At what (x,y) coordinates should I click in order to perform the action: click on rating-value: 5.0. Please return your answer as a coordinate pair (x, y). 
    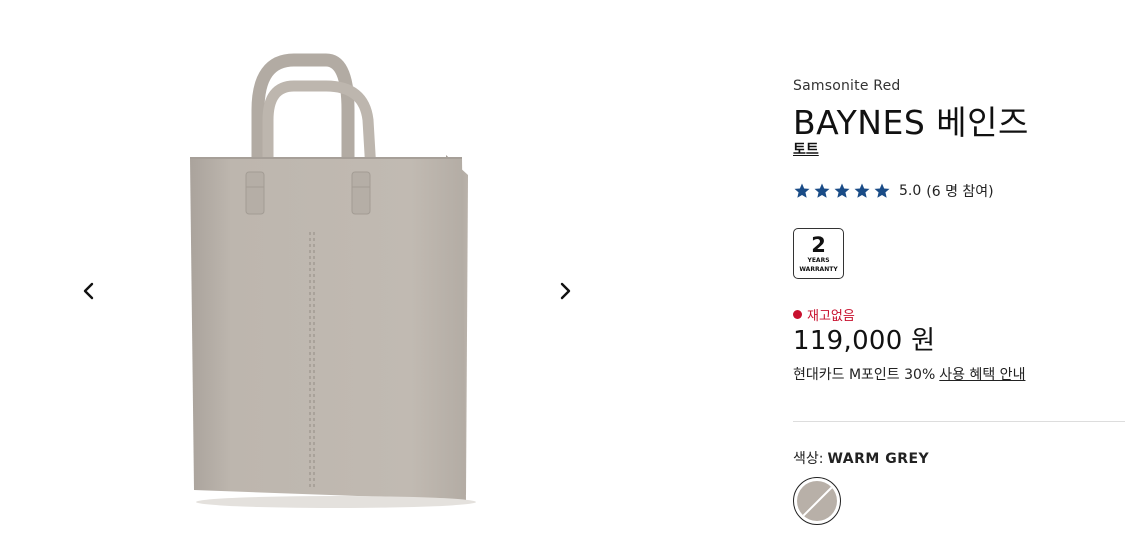
    Looking at the image, I should click on (910, 191).